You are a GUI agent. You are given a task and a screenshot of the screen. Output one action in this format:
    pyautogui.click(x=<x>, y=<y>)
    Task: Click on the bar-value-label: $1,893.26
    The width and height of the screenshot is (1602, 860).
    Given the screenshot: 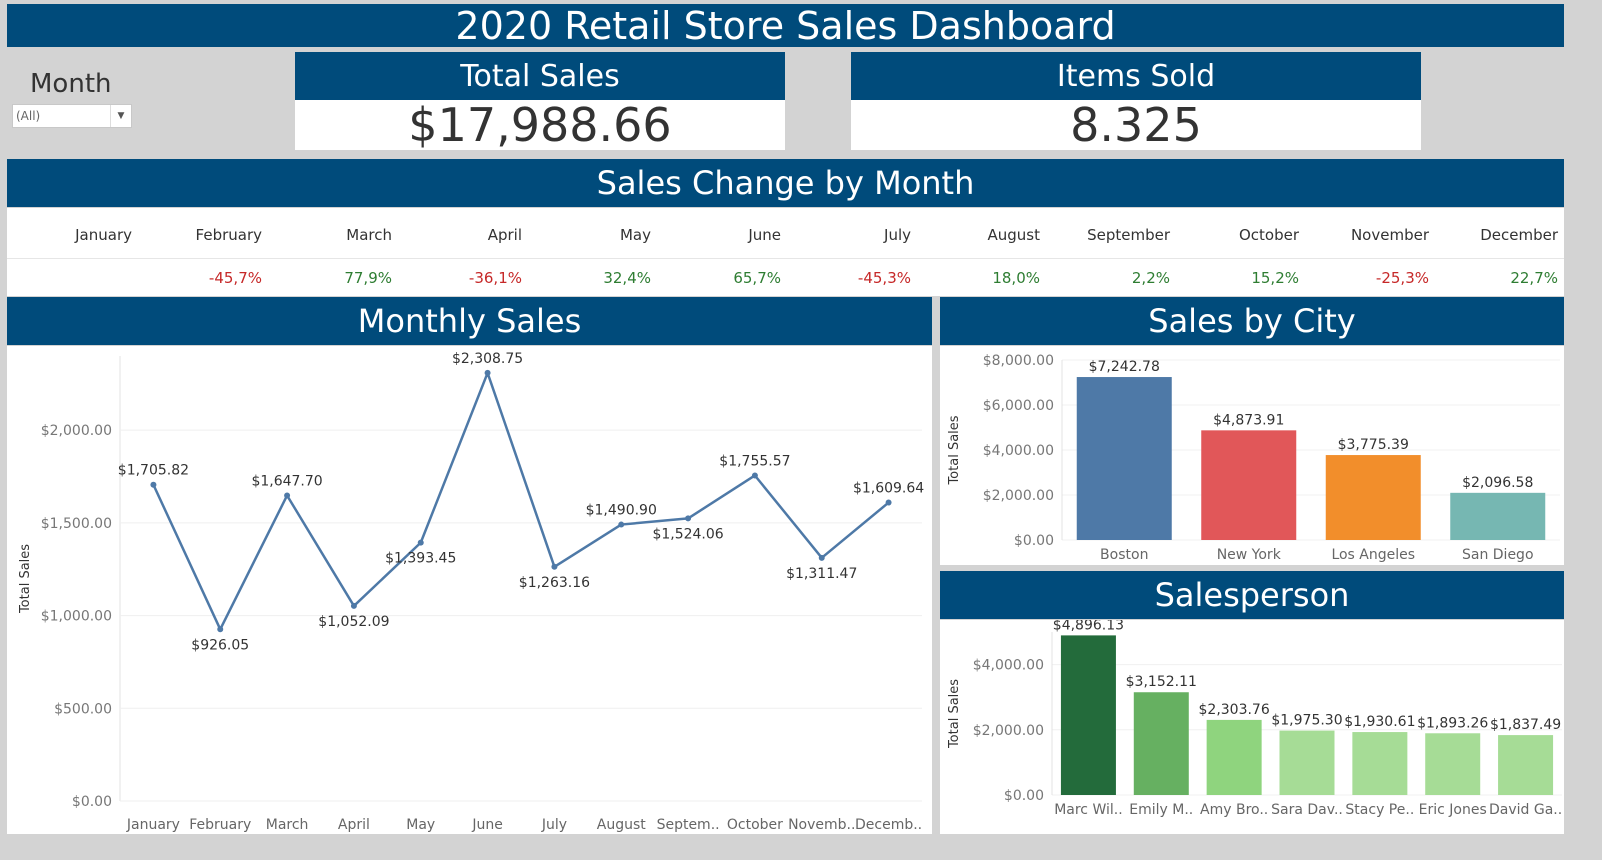 What is the action you would take?
    pyautogui.click(x=1452, y=723)
    